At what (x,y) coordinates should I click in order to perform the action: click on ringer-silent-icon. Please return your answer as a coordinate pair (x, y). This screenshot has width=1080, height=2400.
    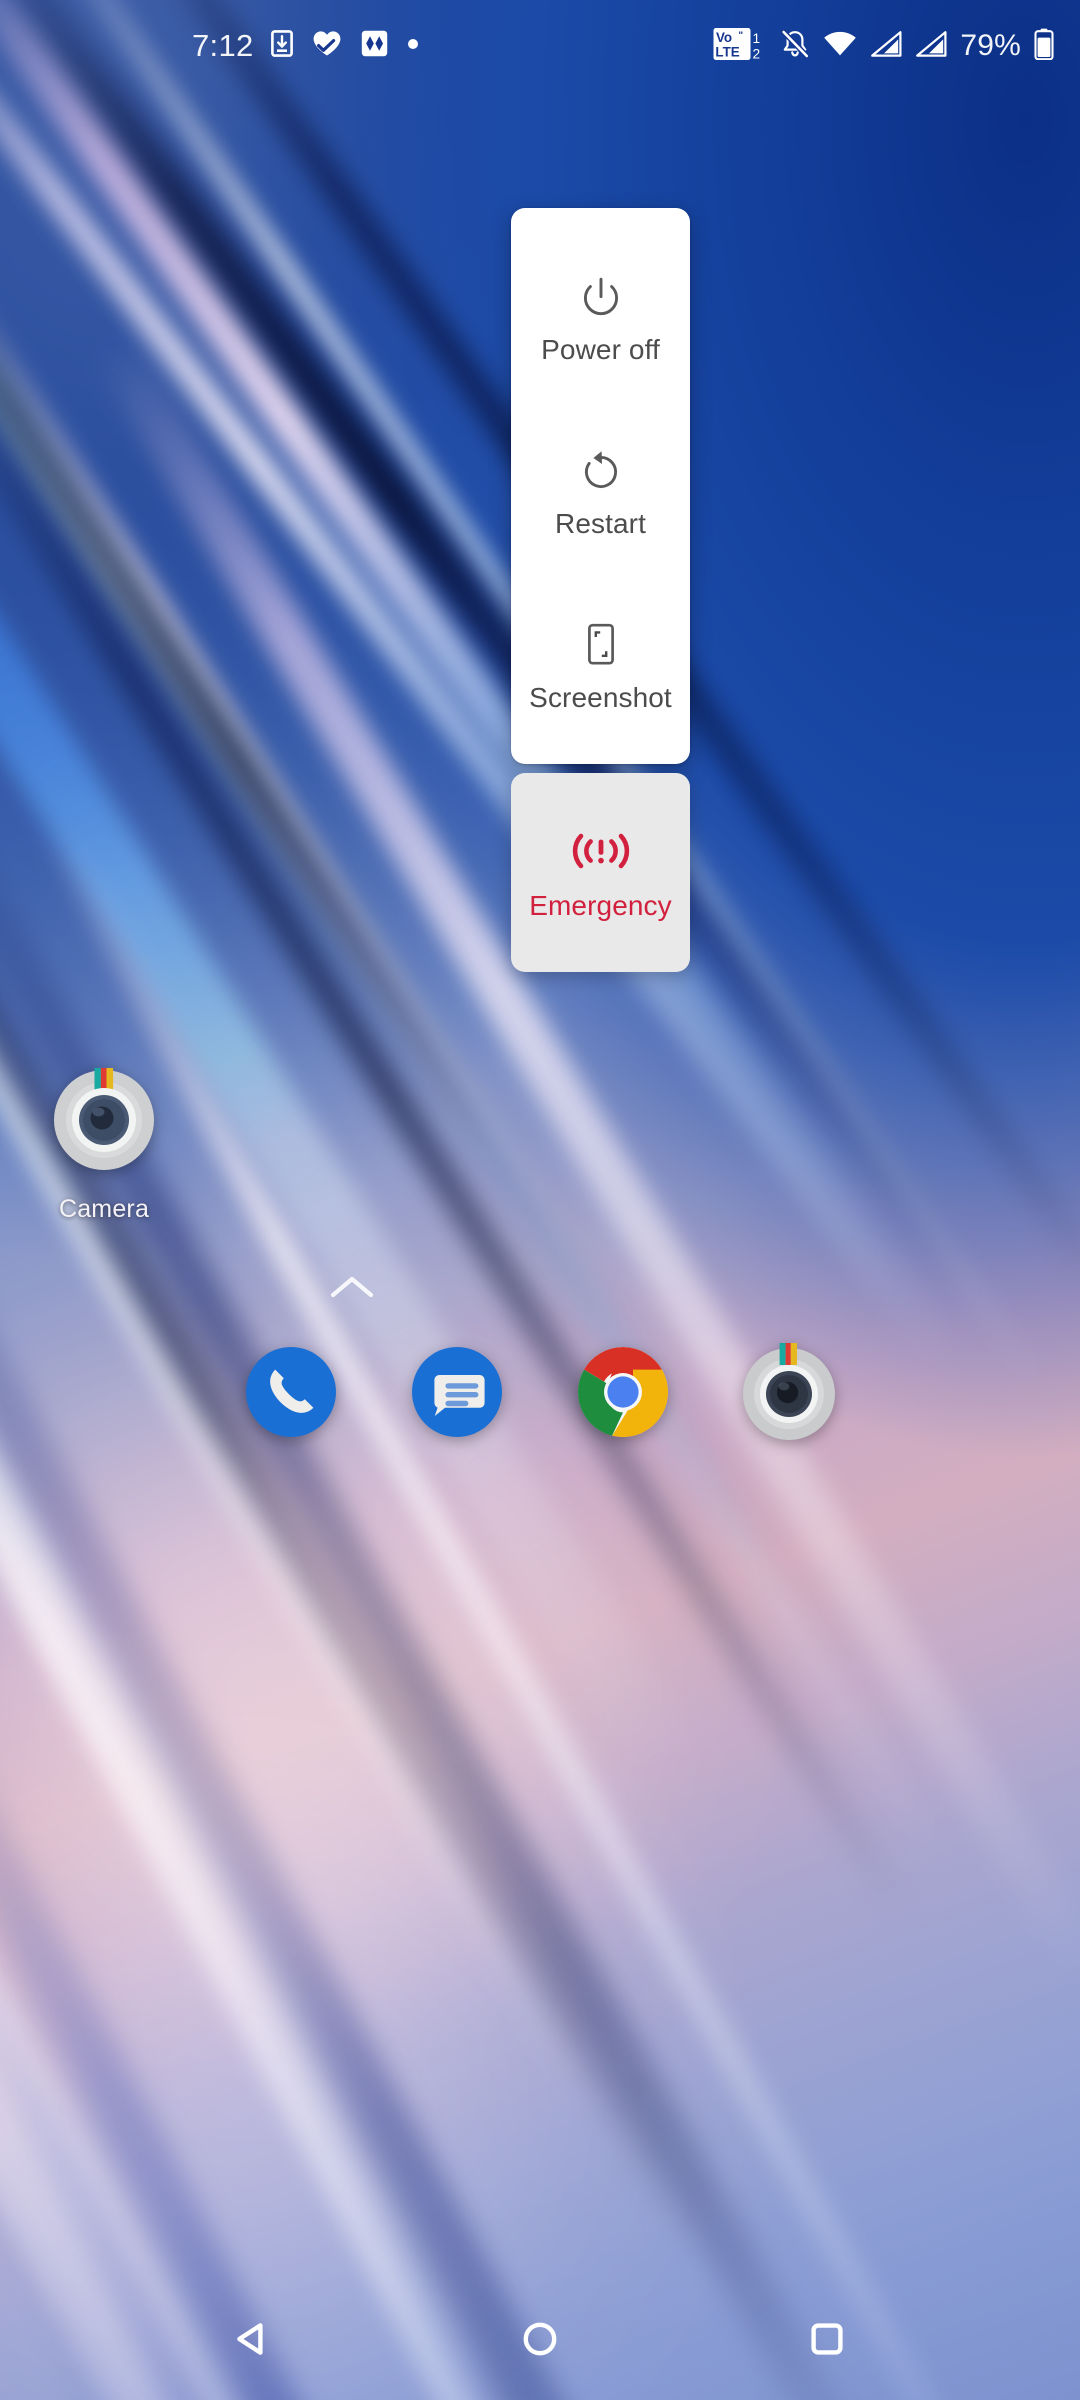
    Looking at the image, I should click on (795, 46).